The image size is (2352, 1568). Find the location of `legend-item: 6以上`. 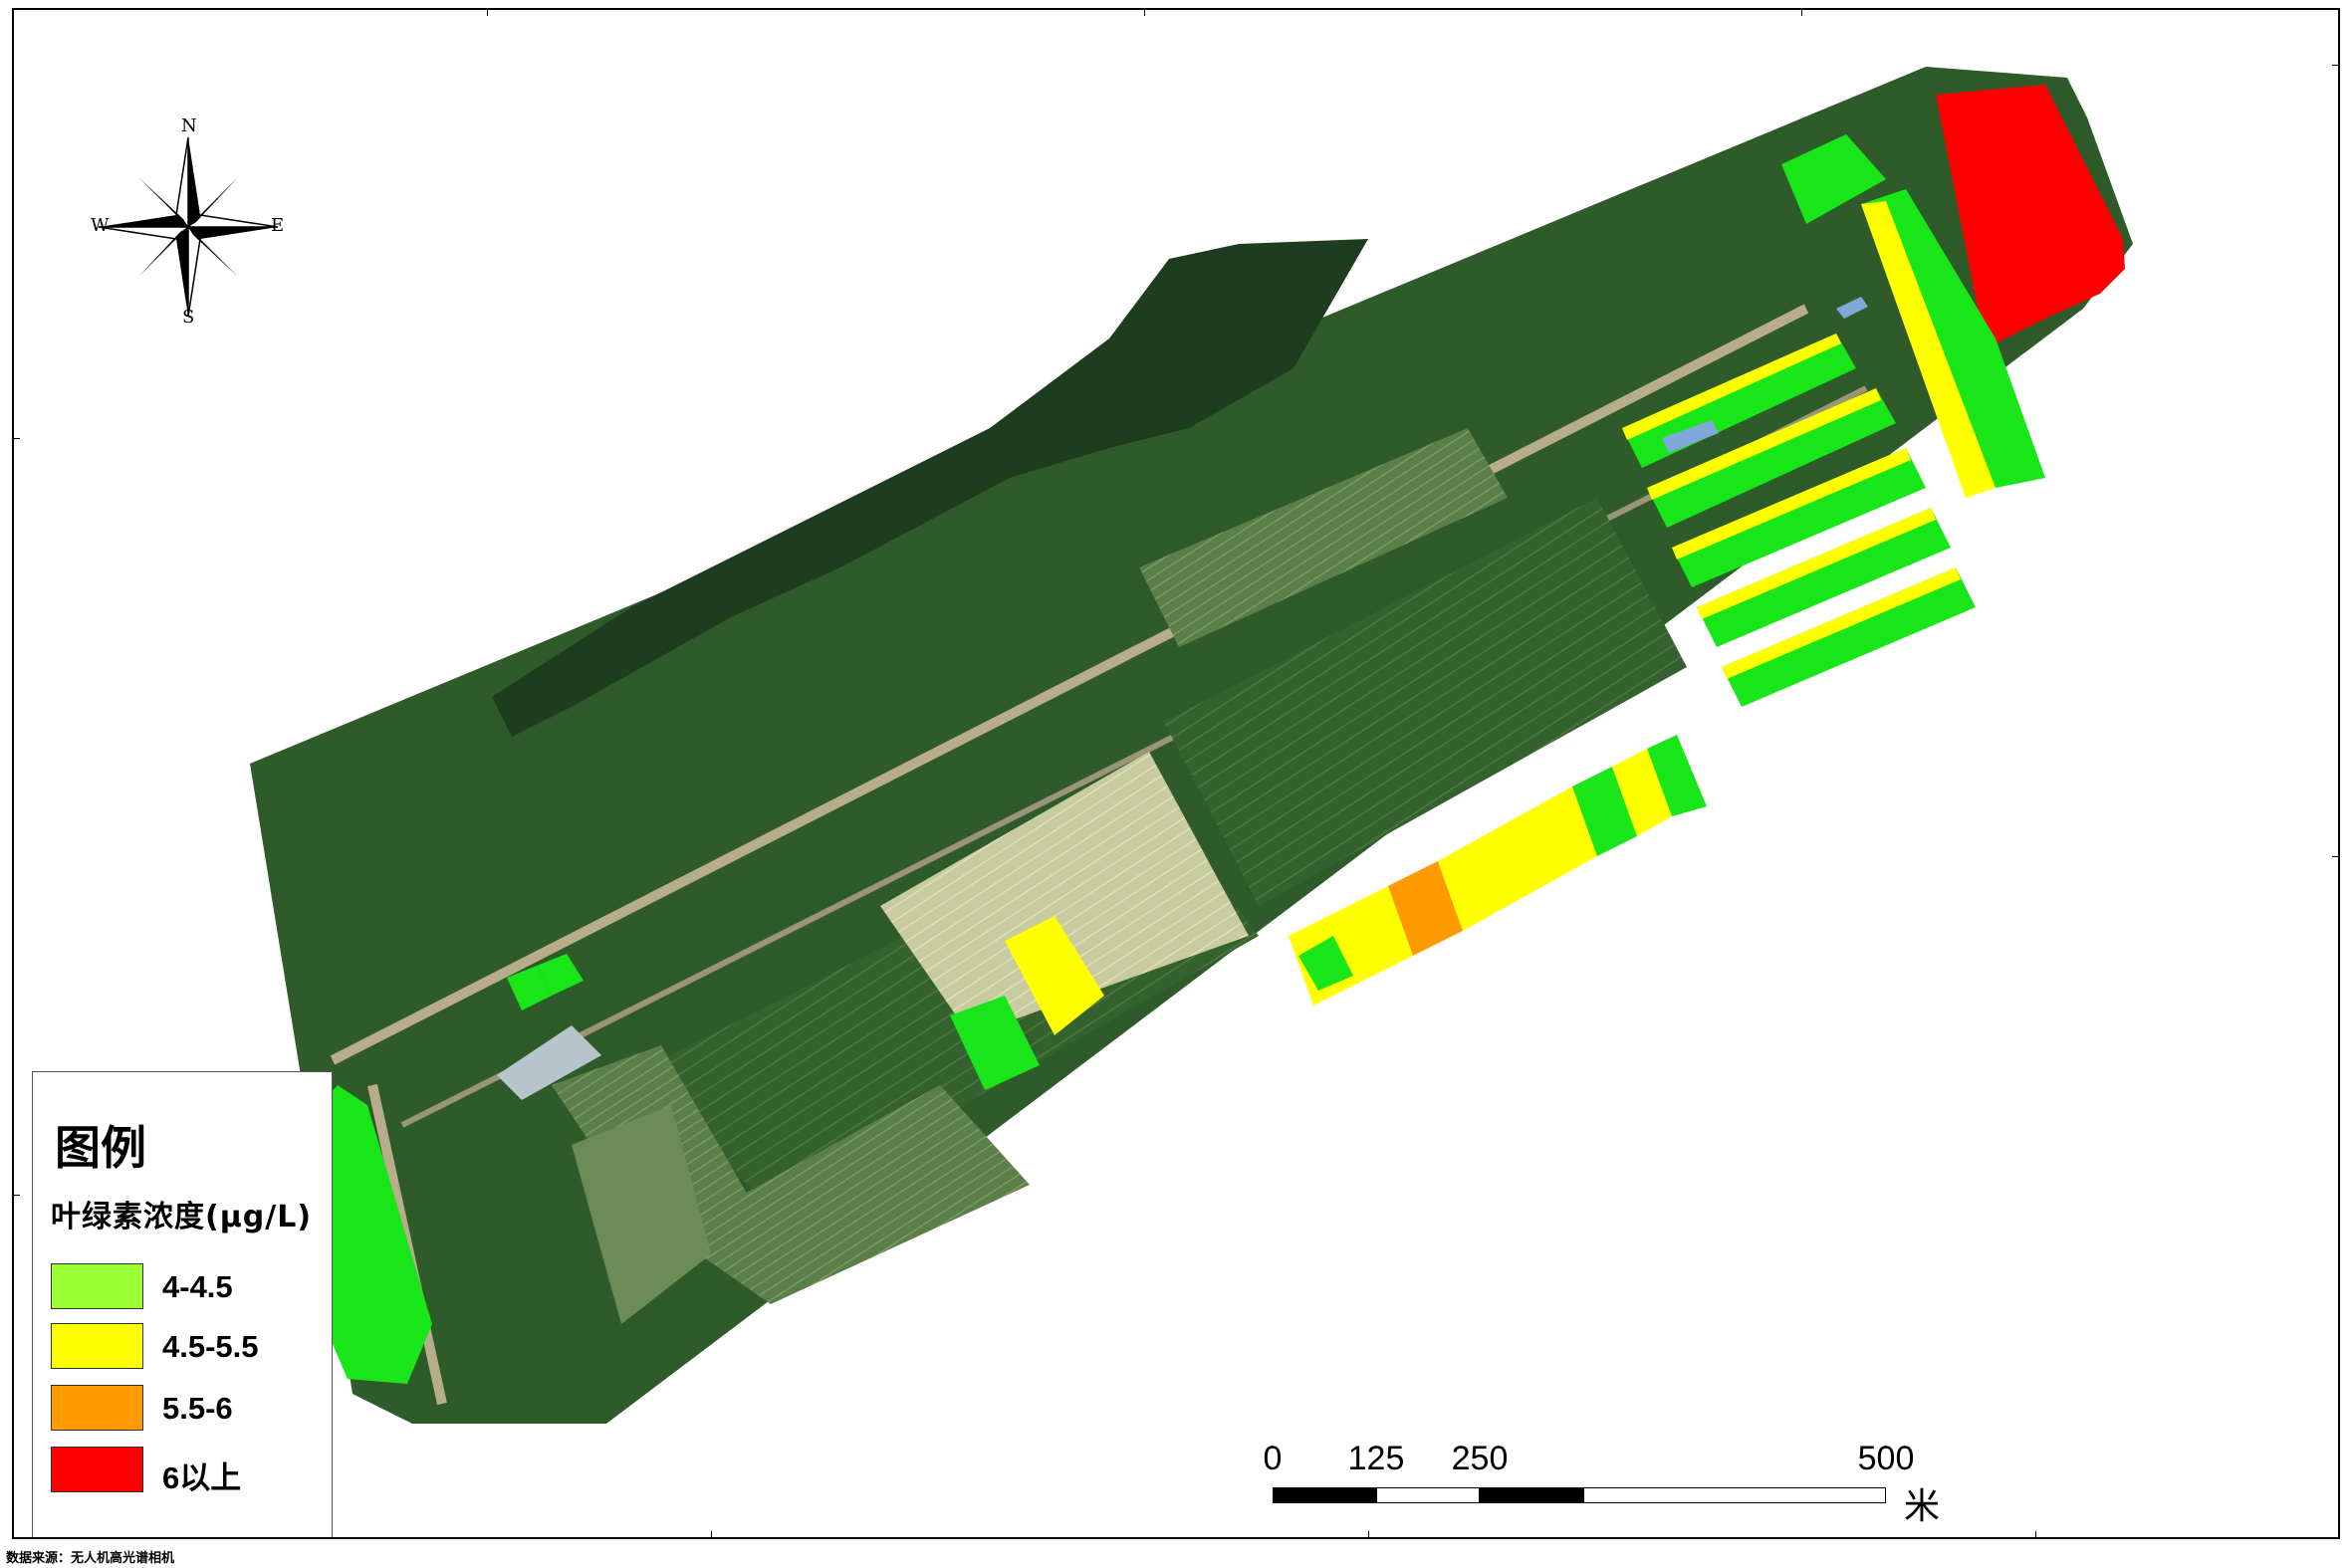

legend-item: 6以上 is located at coordinates (185, 1471).